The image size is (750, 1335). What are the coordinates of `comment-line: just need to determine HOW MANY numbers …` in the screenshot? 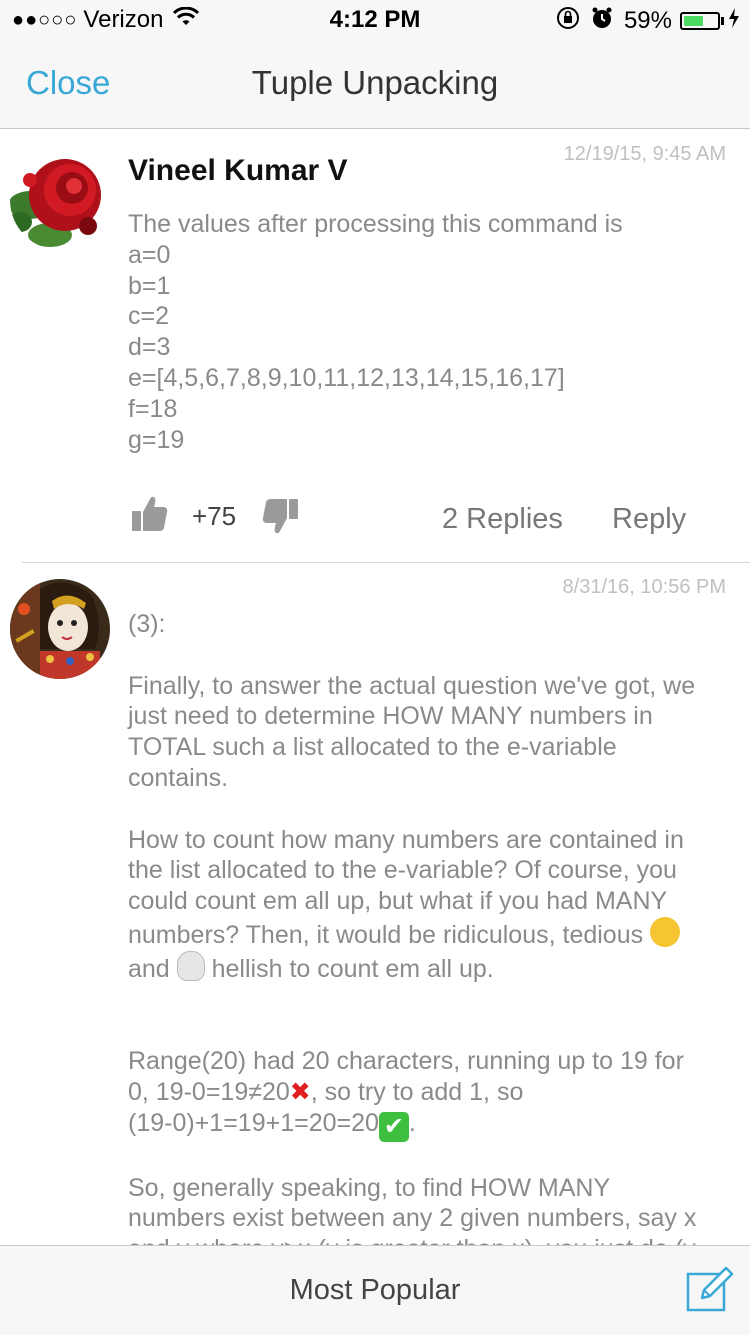 It's located at (390, 716).